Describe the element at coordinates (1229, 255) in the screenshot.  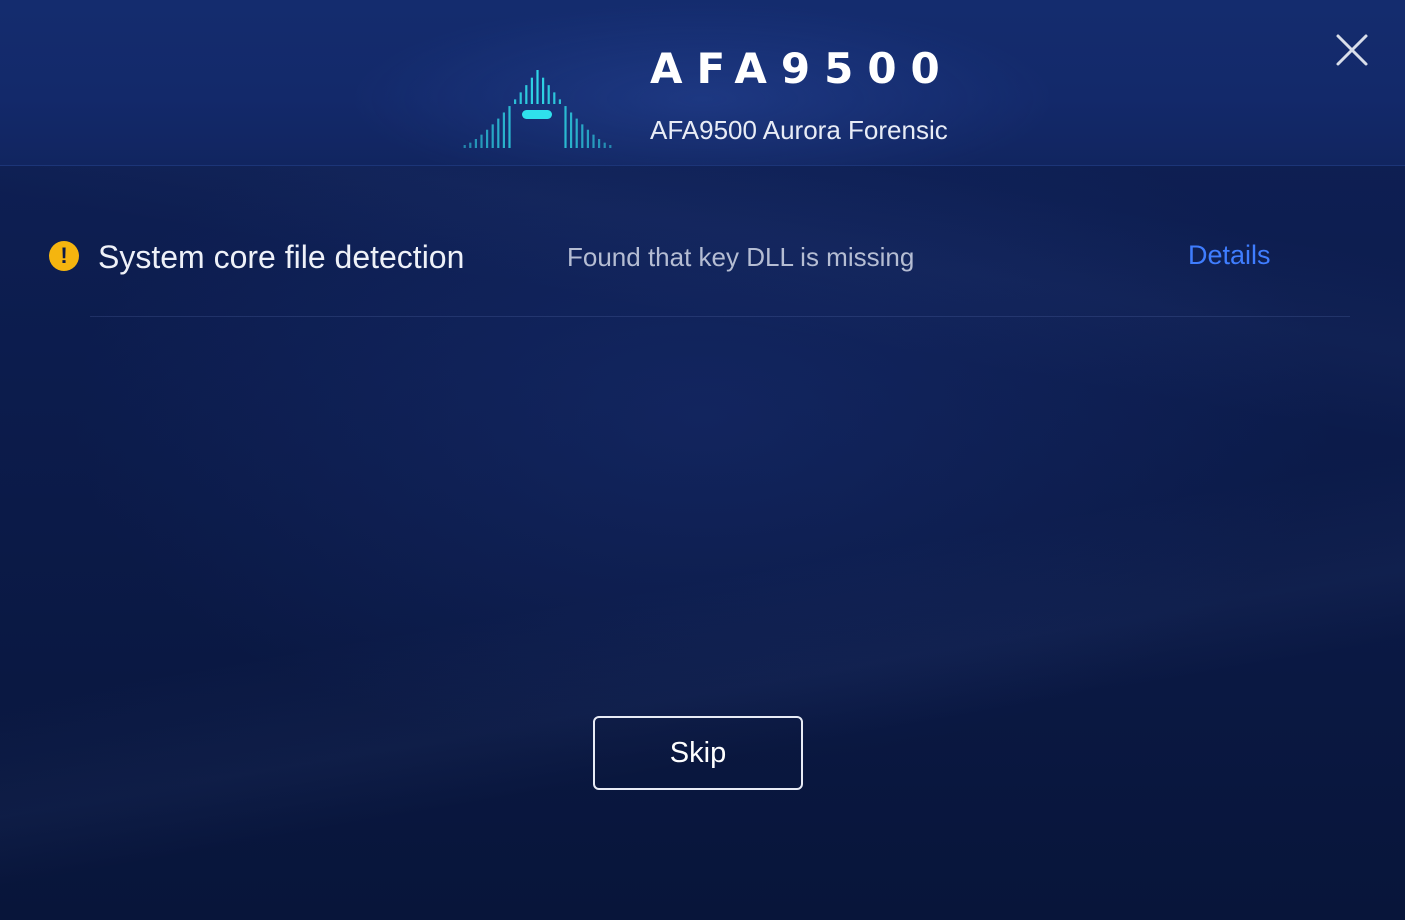
I see `details-link: Details` at that location.